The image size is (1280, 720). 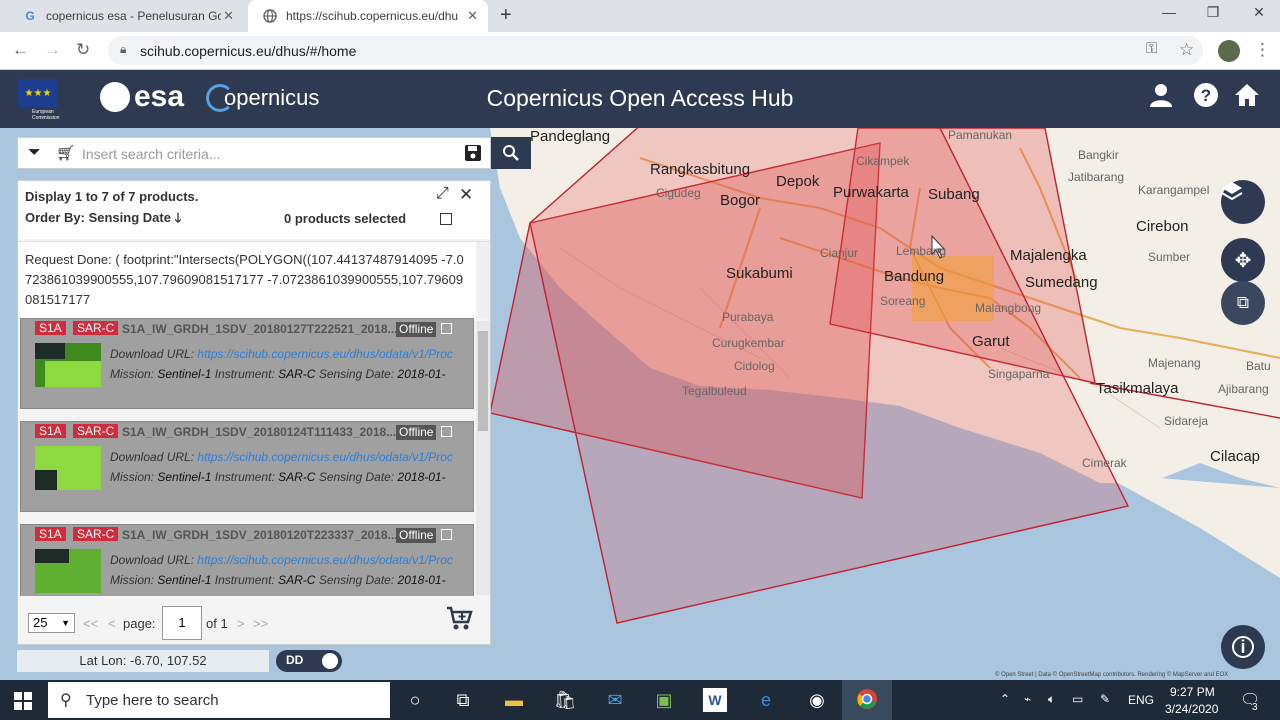 I want to click on status-badge: Offline, so click(x=416, y=535).